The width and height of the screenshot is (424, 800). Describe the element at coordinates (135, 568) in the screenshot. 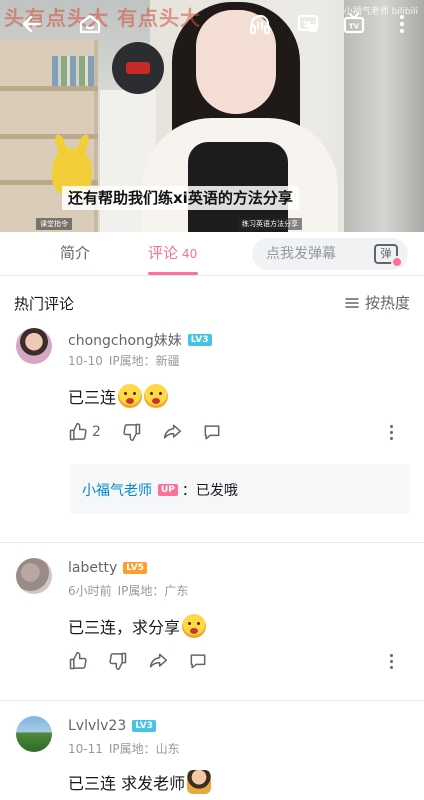

I see `level-badge: LV5` at that location.